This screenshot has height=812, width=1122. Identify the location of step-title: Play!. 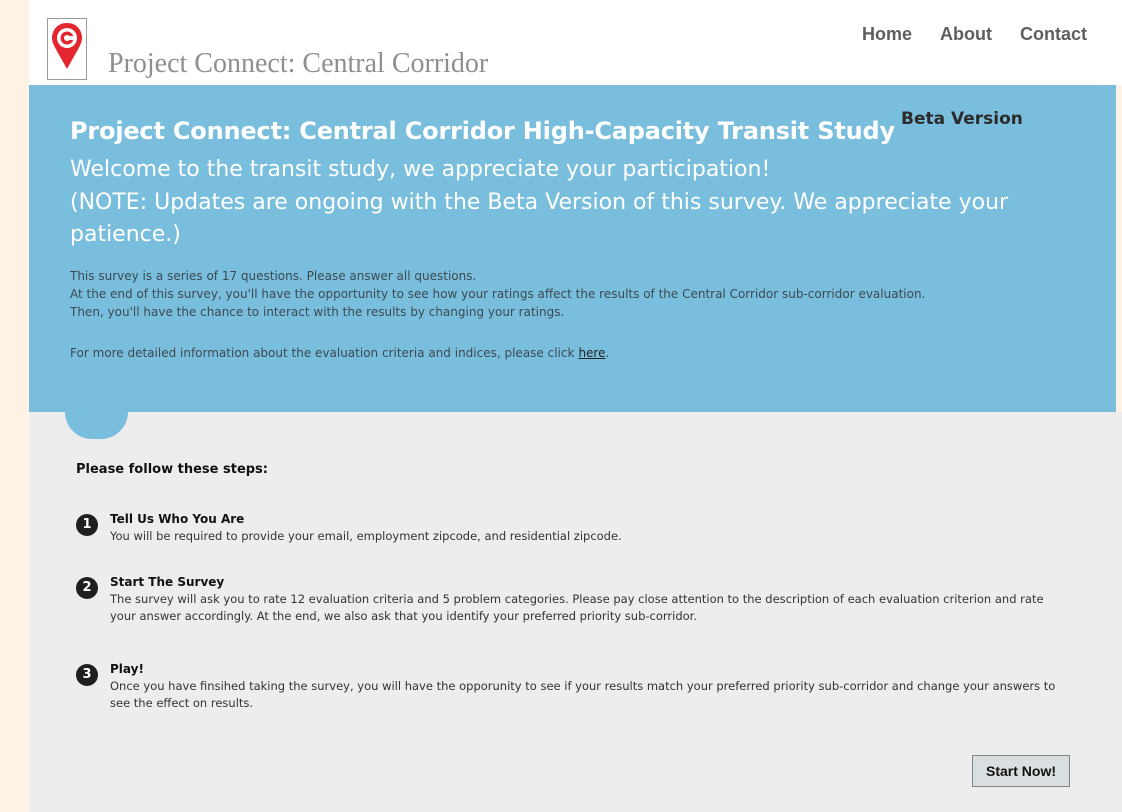
(127, 669).